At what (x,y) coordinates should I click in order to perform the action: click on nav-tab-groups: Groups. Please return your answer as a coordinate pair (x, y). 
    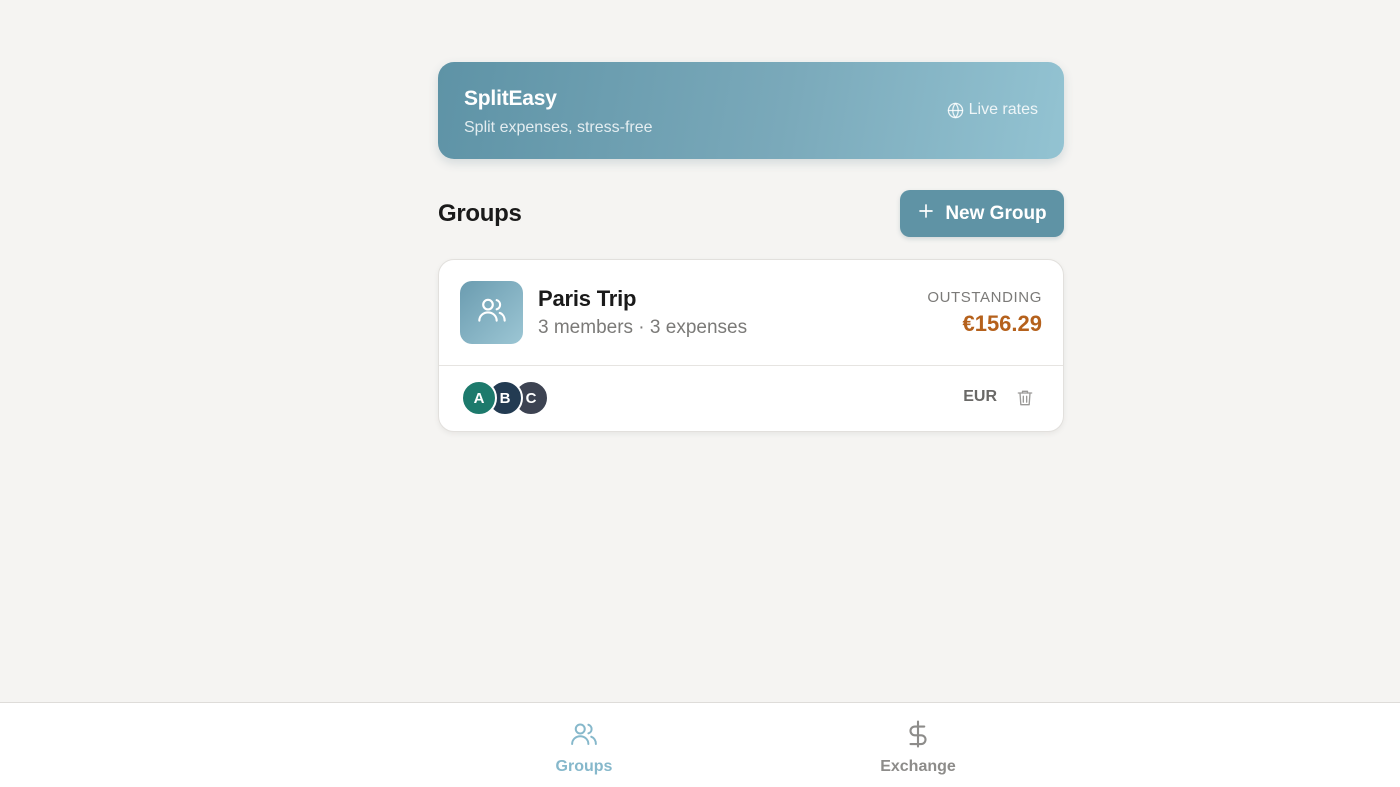
    Looking at the image, I should click on (584, 747).